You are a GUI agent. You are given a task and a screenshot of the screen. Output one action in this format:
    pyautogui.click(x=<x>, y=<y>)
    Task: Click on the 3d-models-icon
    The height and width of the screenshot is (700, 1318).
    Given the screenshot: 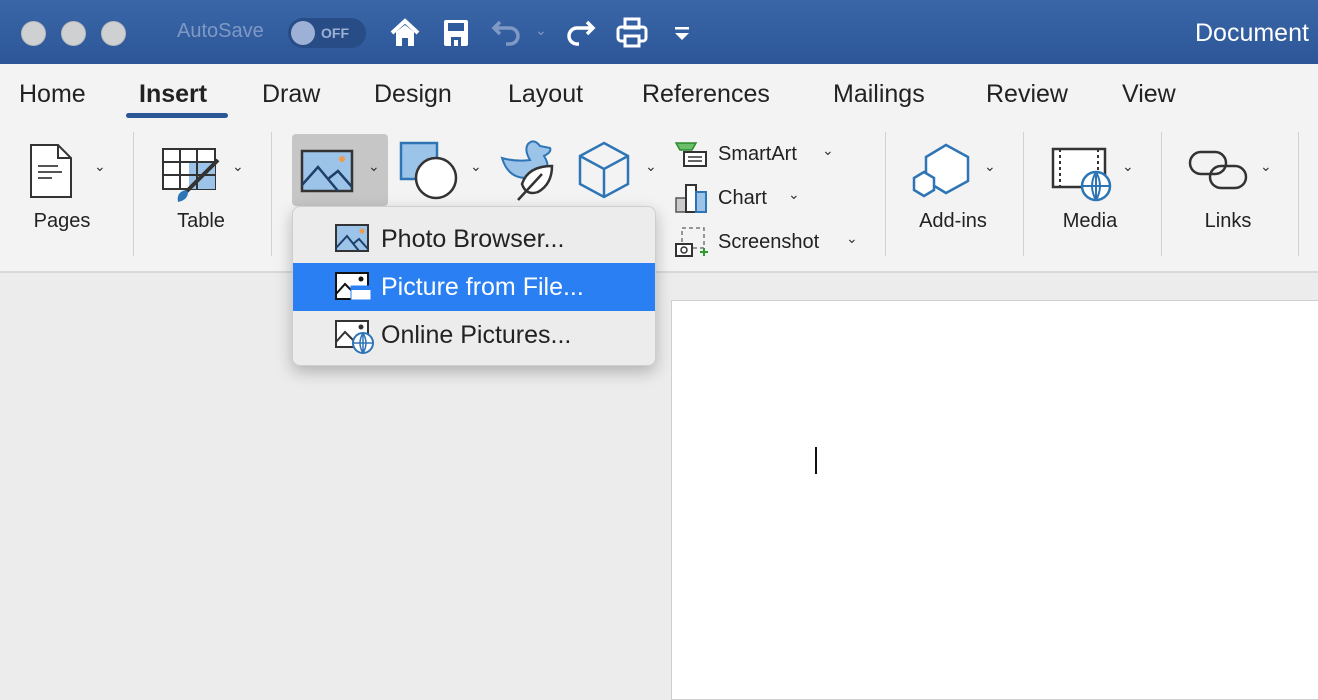 What is the action you would take?
    pyautogui.click(x=604, y=170)
    